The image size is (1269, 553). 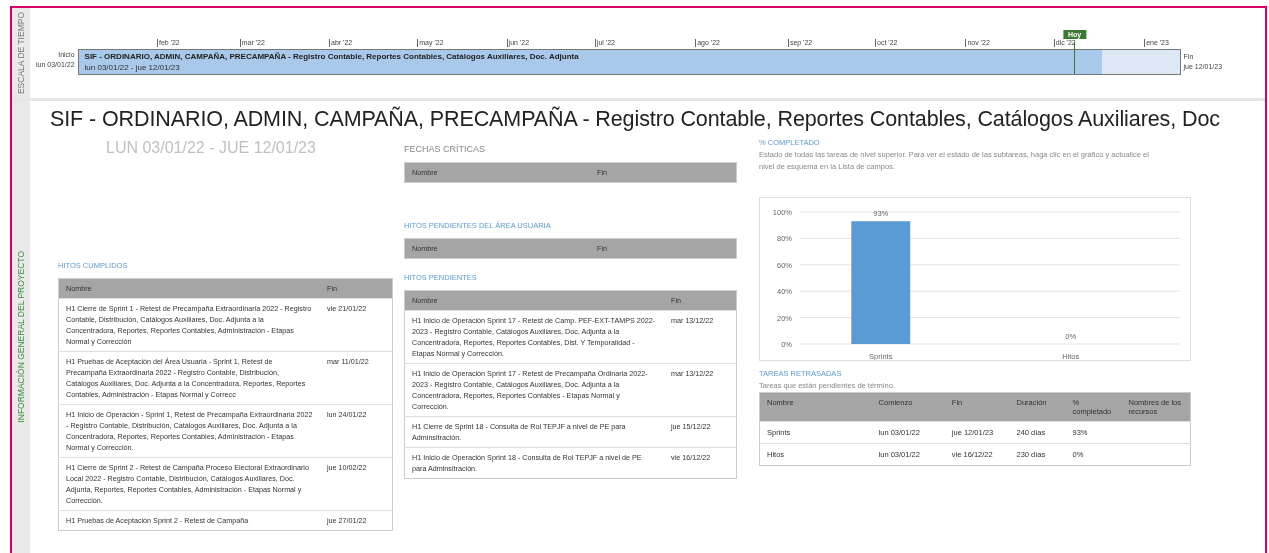 I want to click on today-line, so click(x=1074, y=58).